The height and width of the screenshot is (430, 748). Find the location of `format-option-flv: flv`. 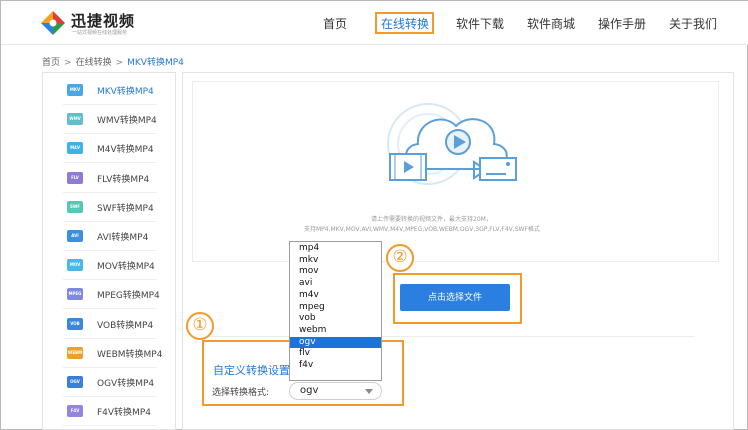

format-option-flv: flv is located at coordinates (335, 354).